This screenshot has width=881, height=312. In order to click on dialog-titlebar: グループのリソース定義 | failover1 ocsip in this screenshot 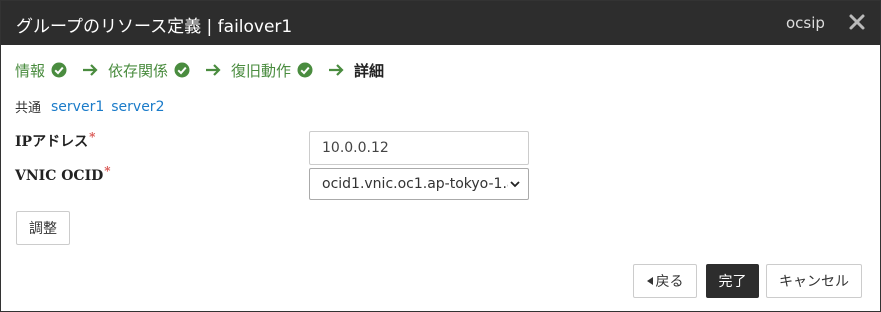, I will do `click(440, 23)`.